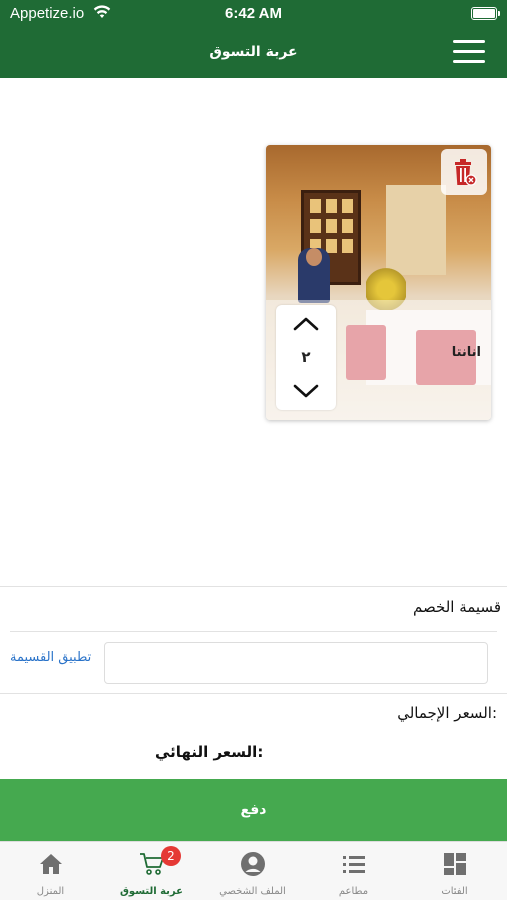  What do you see at coordinates (209, 752) in the screenshot?
I see `final-price-label: السعر النهائي:` at bounding box center [209, 752].